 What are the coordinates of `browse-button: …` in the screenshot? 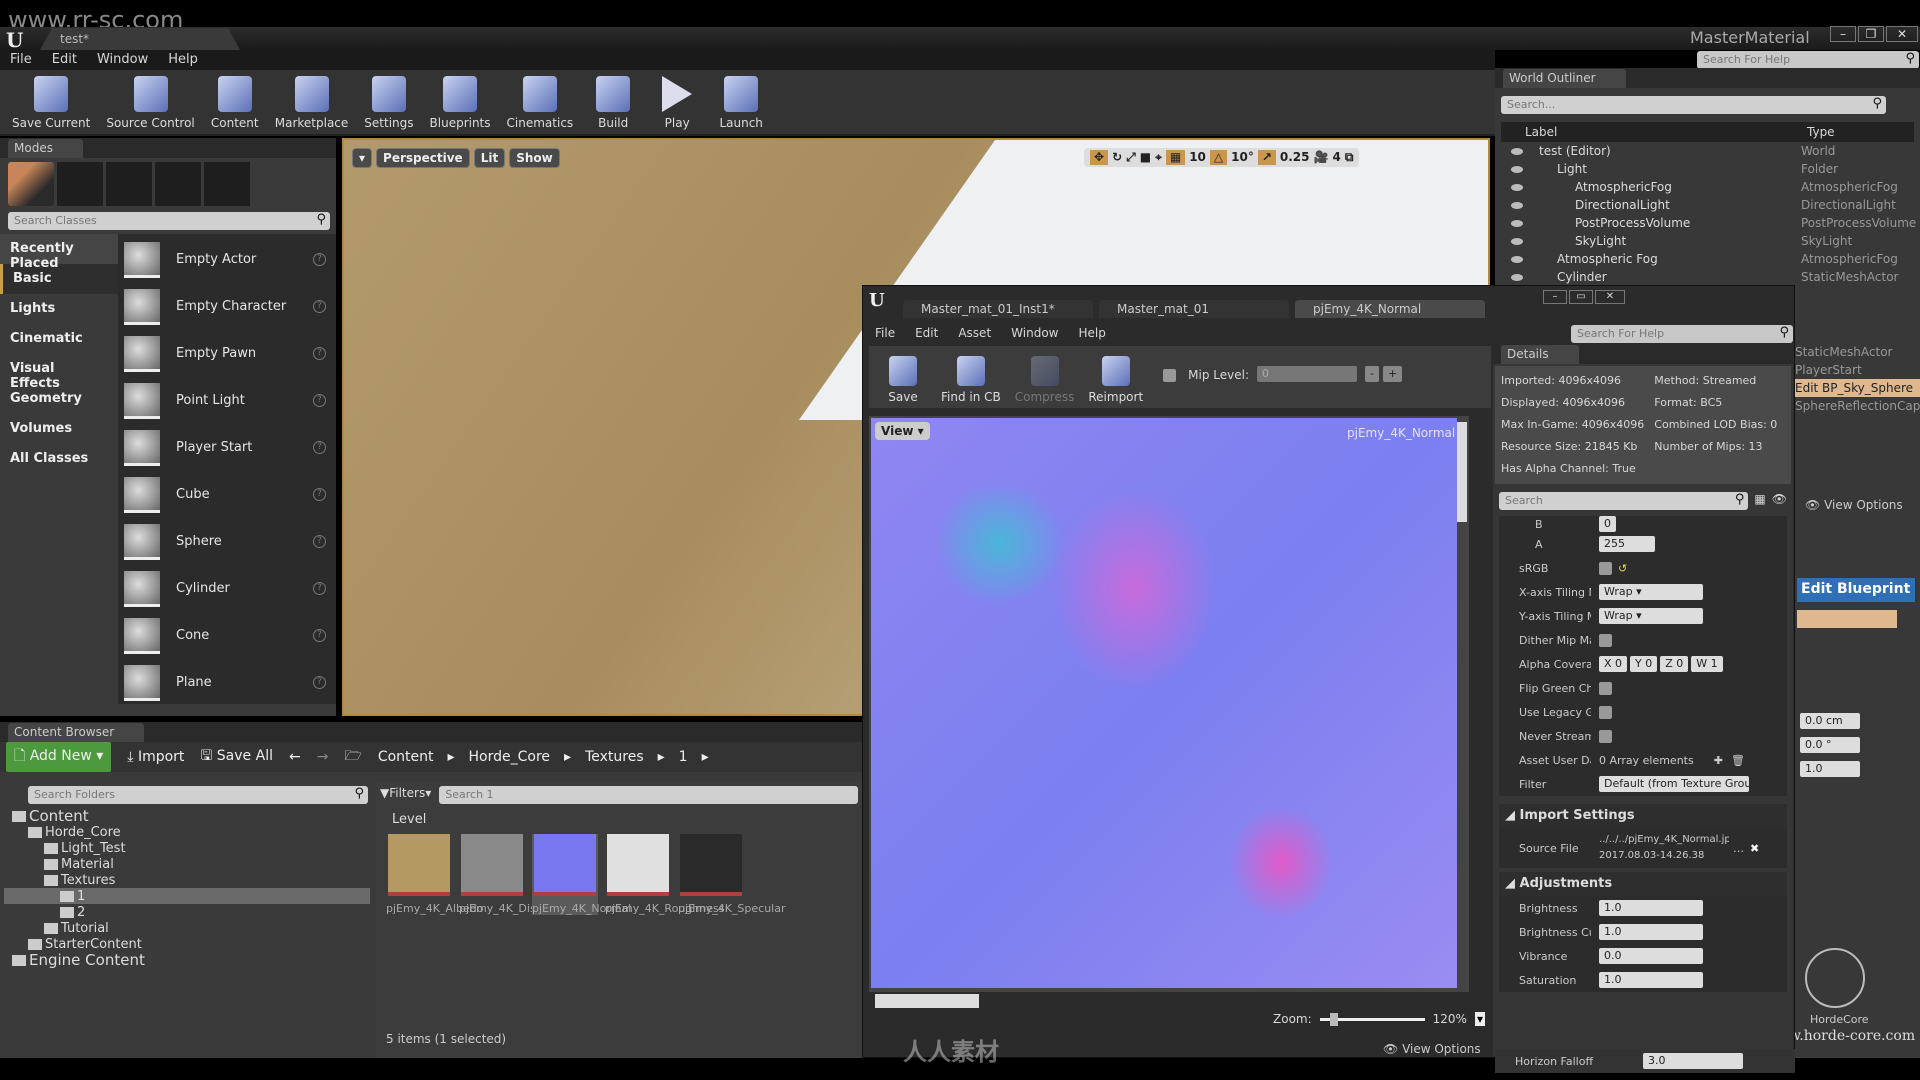 It's located at (1738, 848).